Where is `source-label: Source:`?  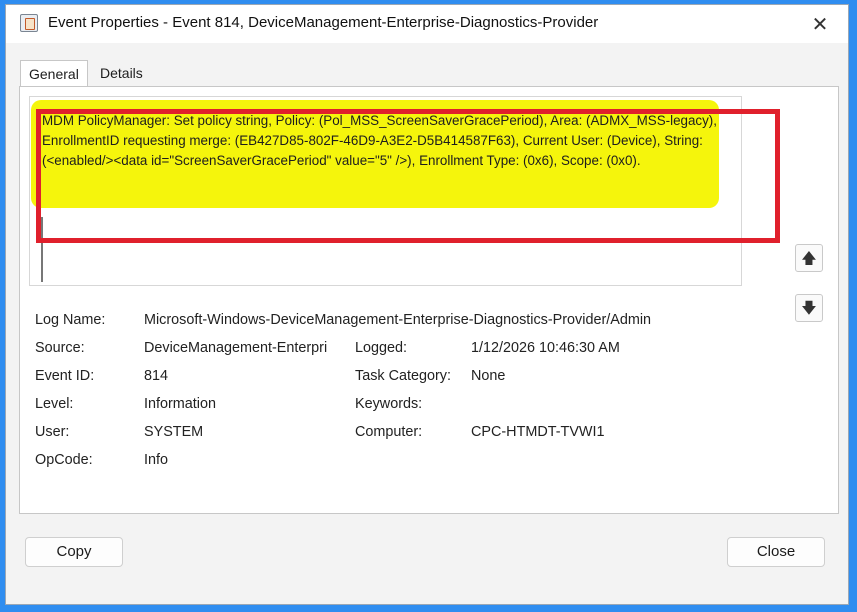 source-label: Source: is located at coordinates (60, 348).